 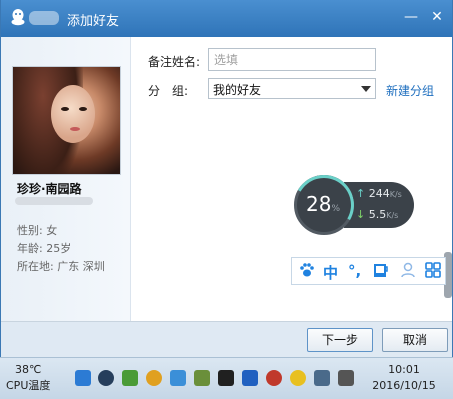 What do you see at coordinates (298, 378) in the screenshot?
I see `plus-icon` at bounding box center [298, 378].